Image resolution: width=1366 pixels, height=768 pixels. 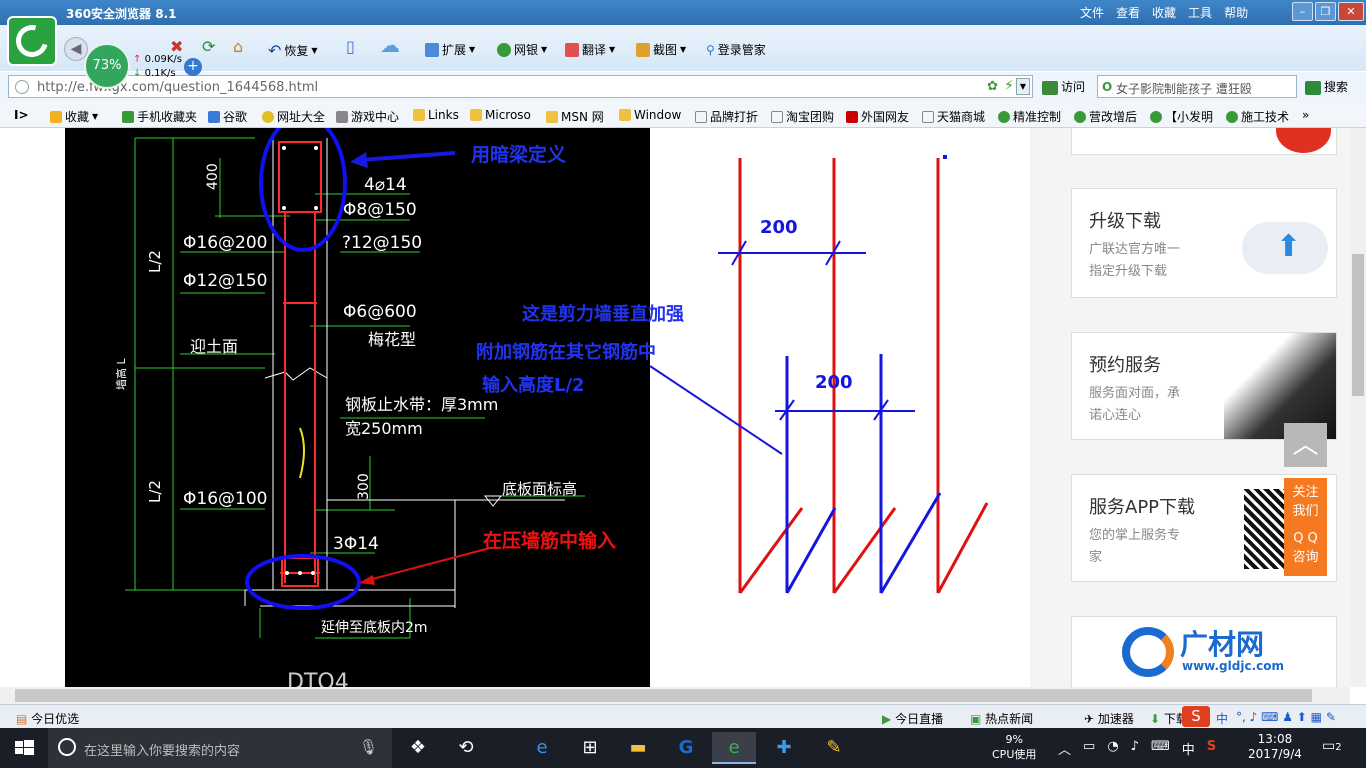 What do you see at coordinates (522, 49) in the screenshot?
I see `bank-button: 网银 ▼` at bounding box center [522, 49].